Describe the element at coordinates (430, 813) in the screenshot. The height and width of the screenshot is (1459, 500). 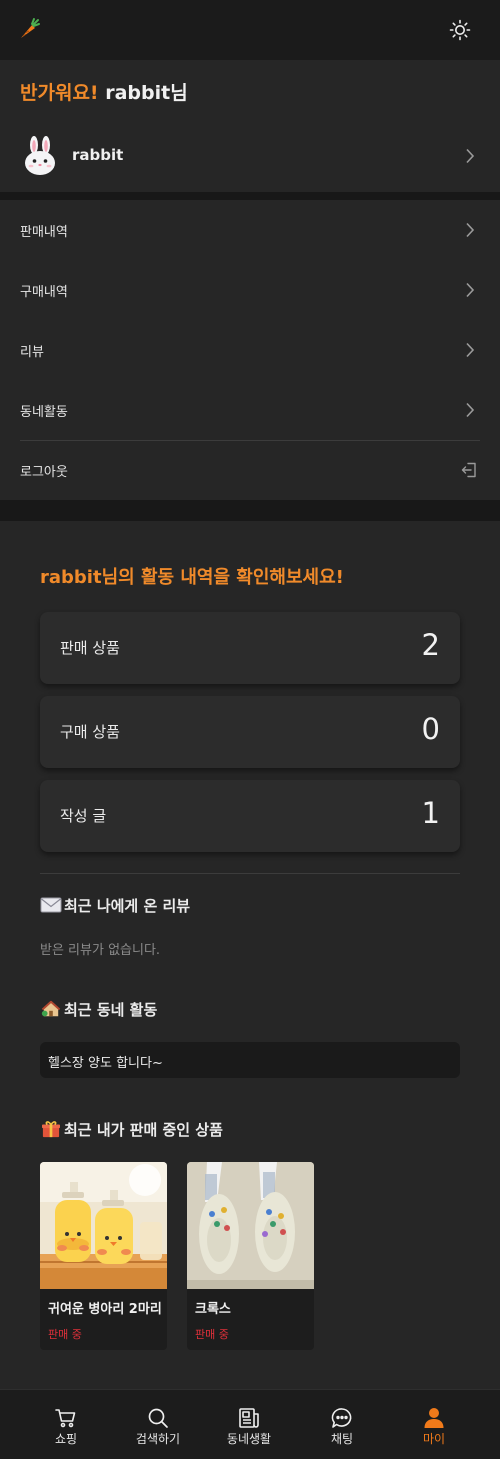
I see `stat-value: 1` at that location.